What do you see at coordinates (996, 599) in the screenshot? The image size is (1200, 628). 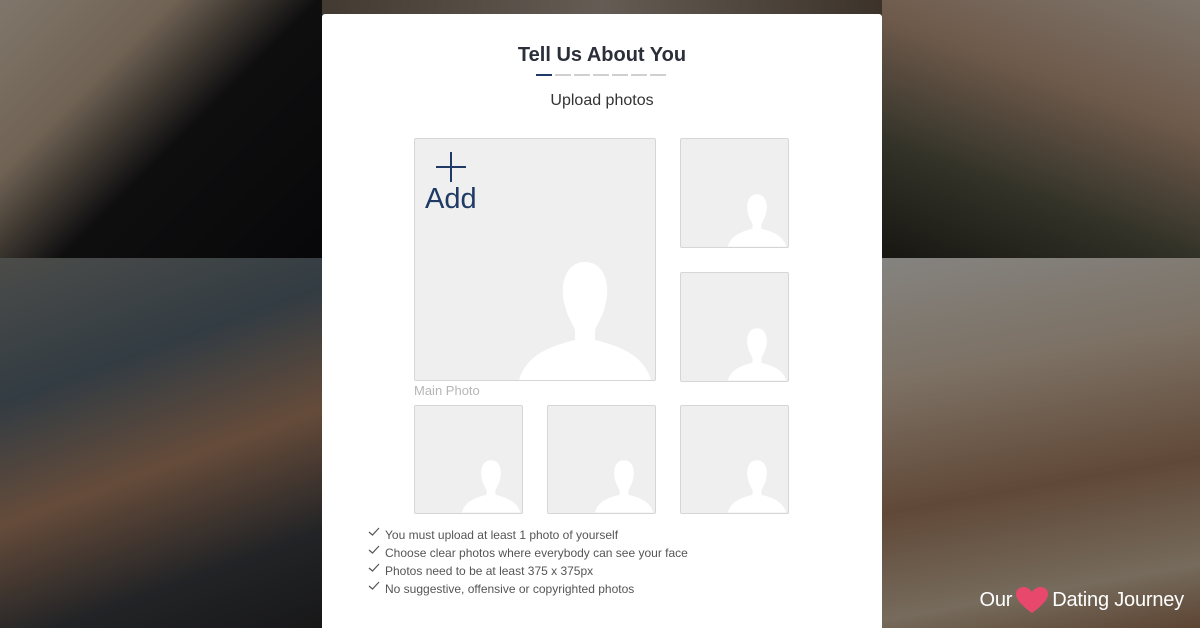 I see `logo-text-left: Our` at bounding box center [996, 599].